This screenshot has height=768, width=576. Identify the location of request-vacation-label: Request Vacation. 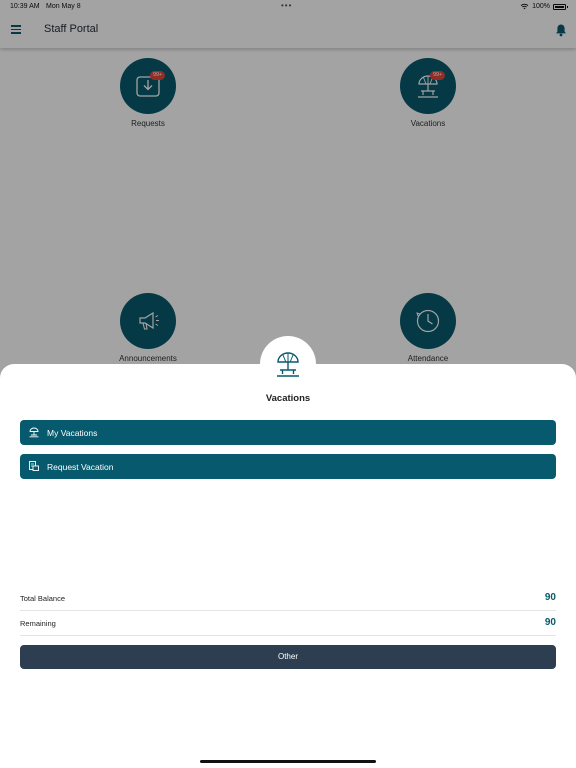
(80, 467).